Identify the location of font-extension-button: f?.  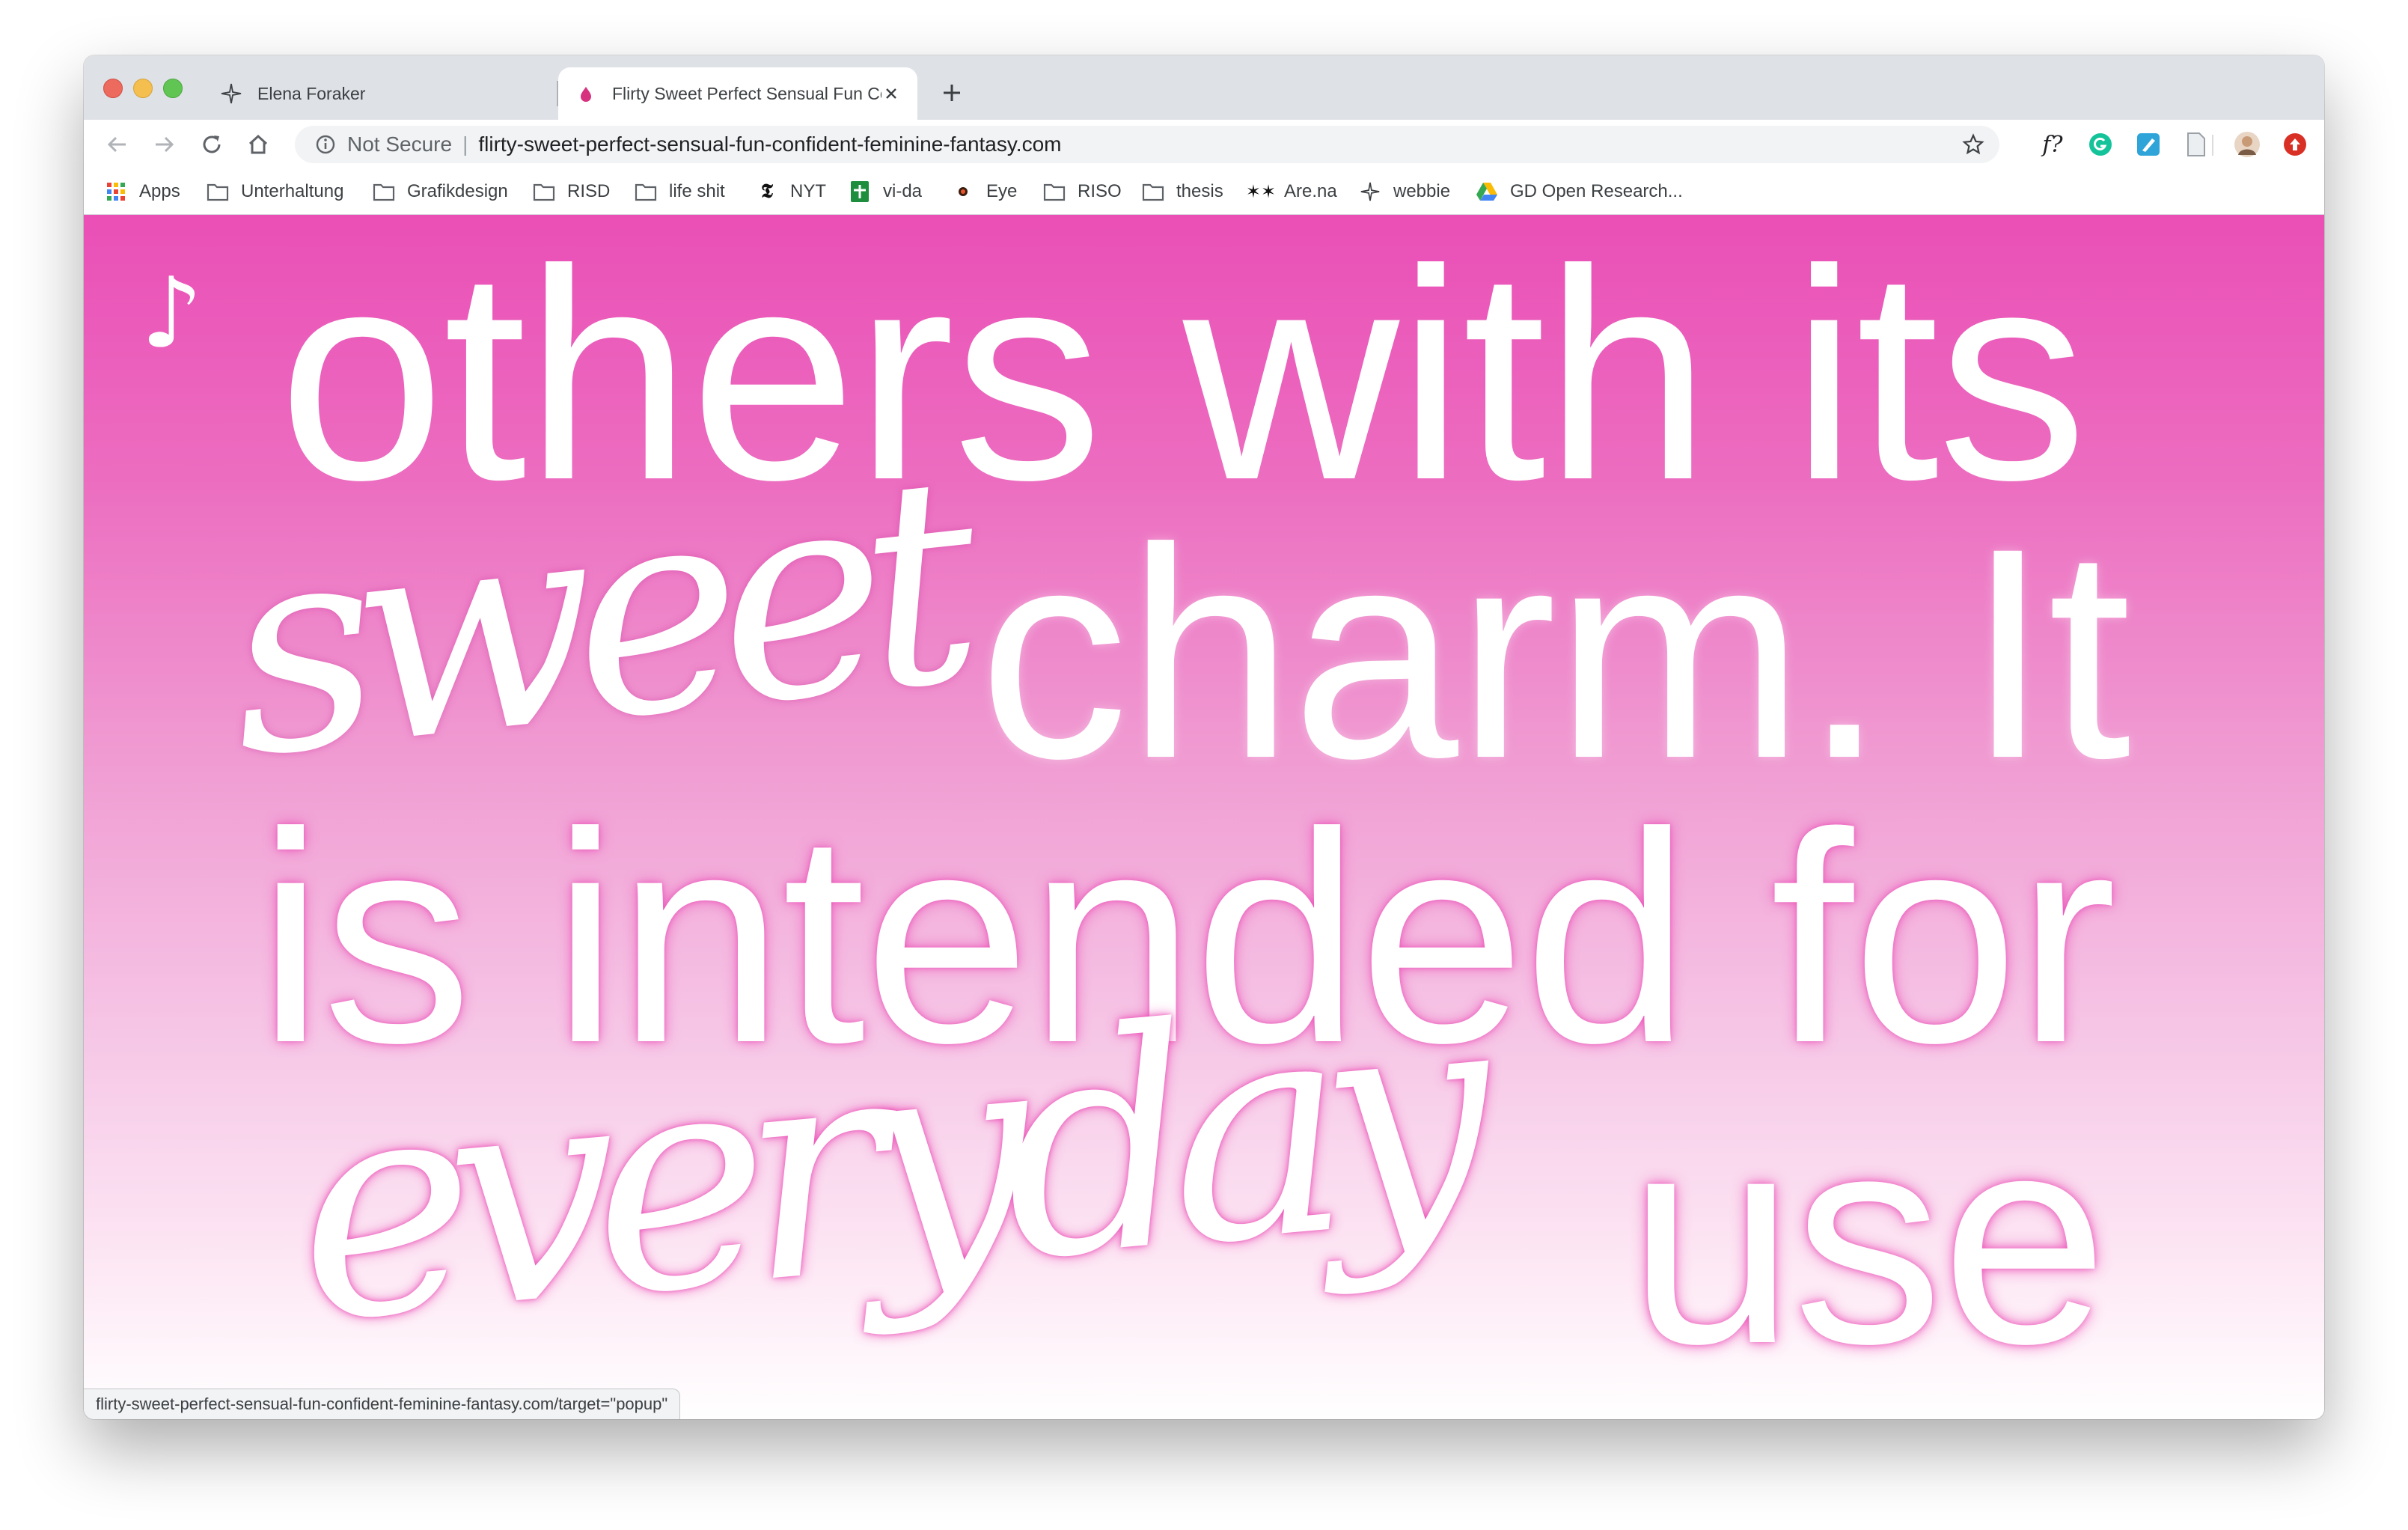
(2052, 144).